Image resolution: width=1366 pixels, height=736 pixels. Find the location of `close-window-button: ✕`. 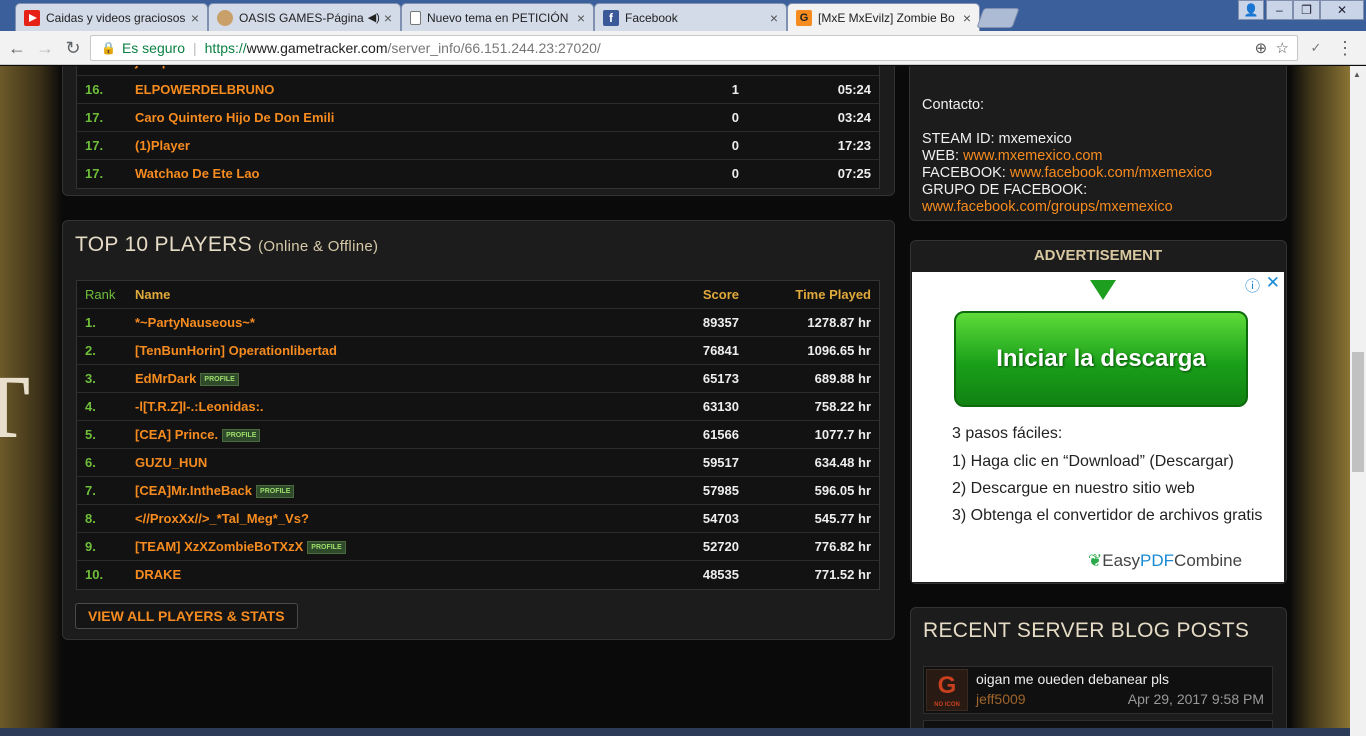

close-window-button: ✕ is located at coordinates (1342, 10).